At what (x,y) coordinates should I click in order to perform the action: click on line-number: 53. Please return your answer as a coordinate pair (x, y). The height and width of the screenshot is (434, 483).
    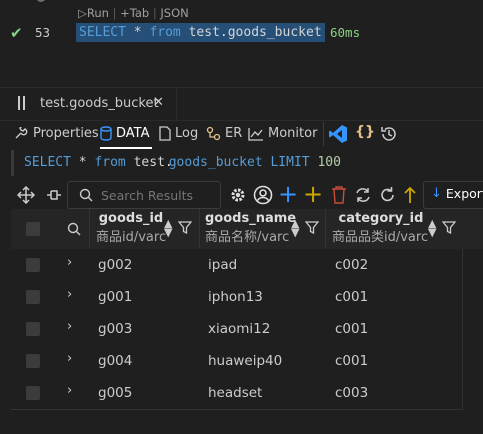
    Looking at the image, I should click on (43, 32).